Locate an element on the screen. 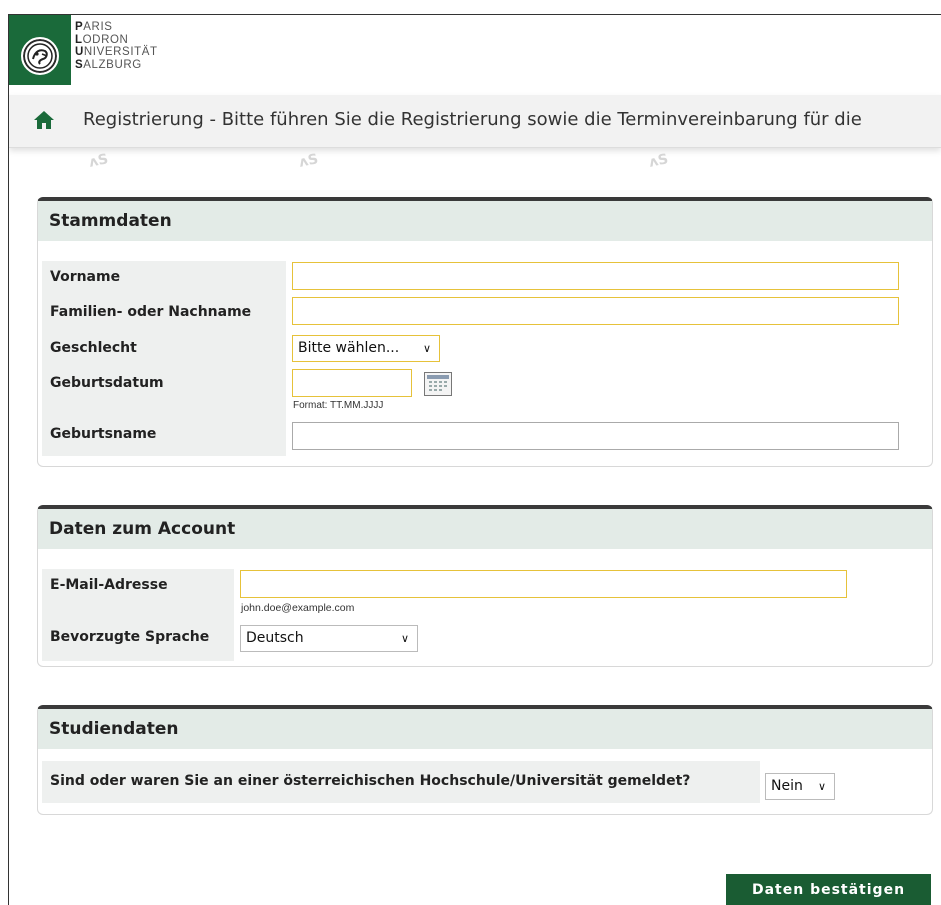 The height and width of the screenshot is (905, 941). submit-button: Daten bestätigen is located at coordinates (828, 889).